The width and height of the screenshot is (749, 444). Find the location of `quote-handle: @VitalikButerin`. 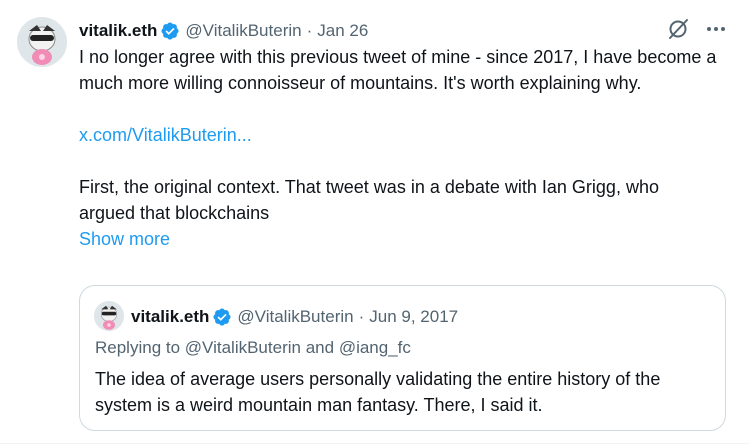

quote-handle: @VitalikButerin is located at coordinates (295, 317).